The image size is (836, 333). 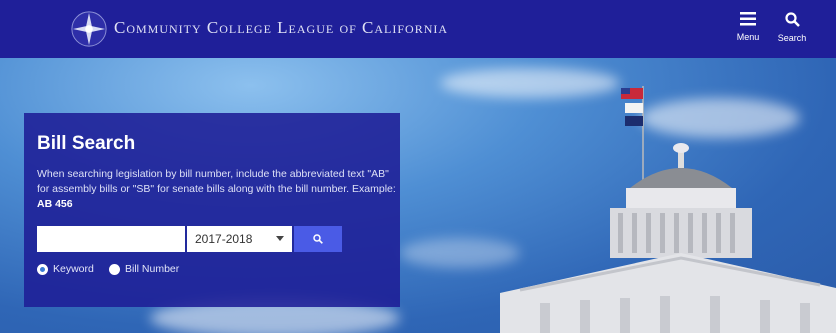 I want to click on session-select-value: 2017-2018, so click(x=224, y=239).